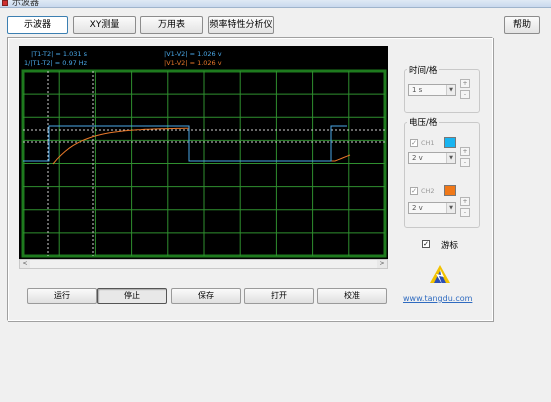 This screenshot has width=551, height=402. I want to click on ch2-color-swatch, so click(450, 190).